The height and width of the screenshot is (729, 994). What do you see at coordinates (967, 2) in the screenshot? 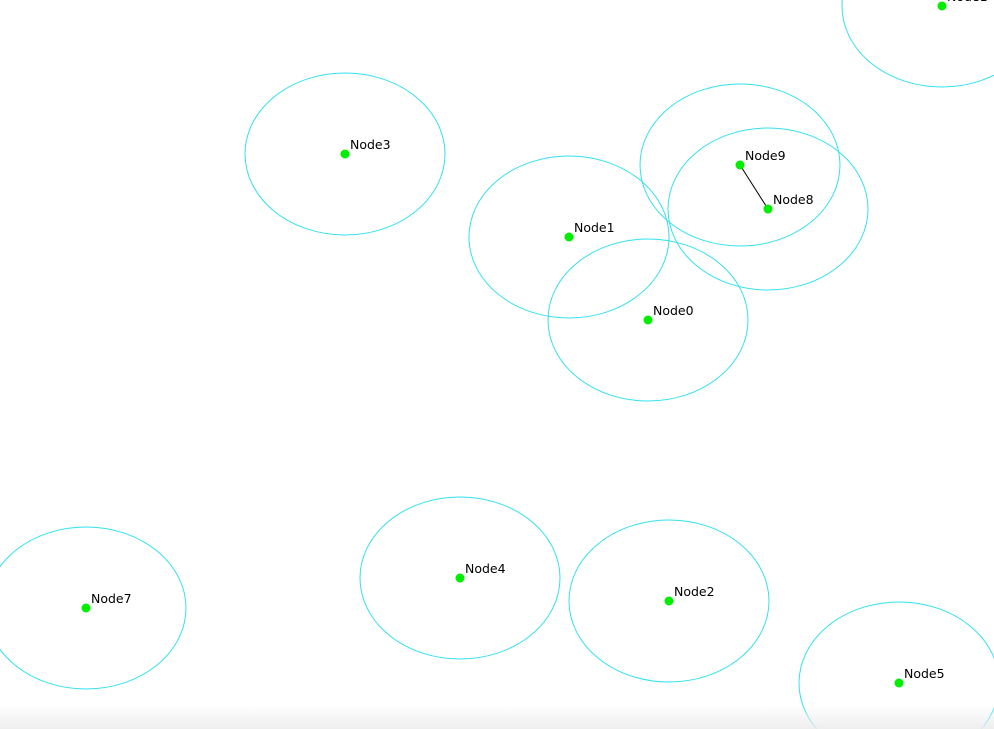
I see `node-label-nodetr: Node1` at bounding box center [967, 2].